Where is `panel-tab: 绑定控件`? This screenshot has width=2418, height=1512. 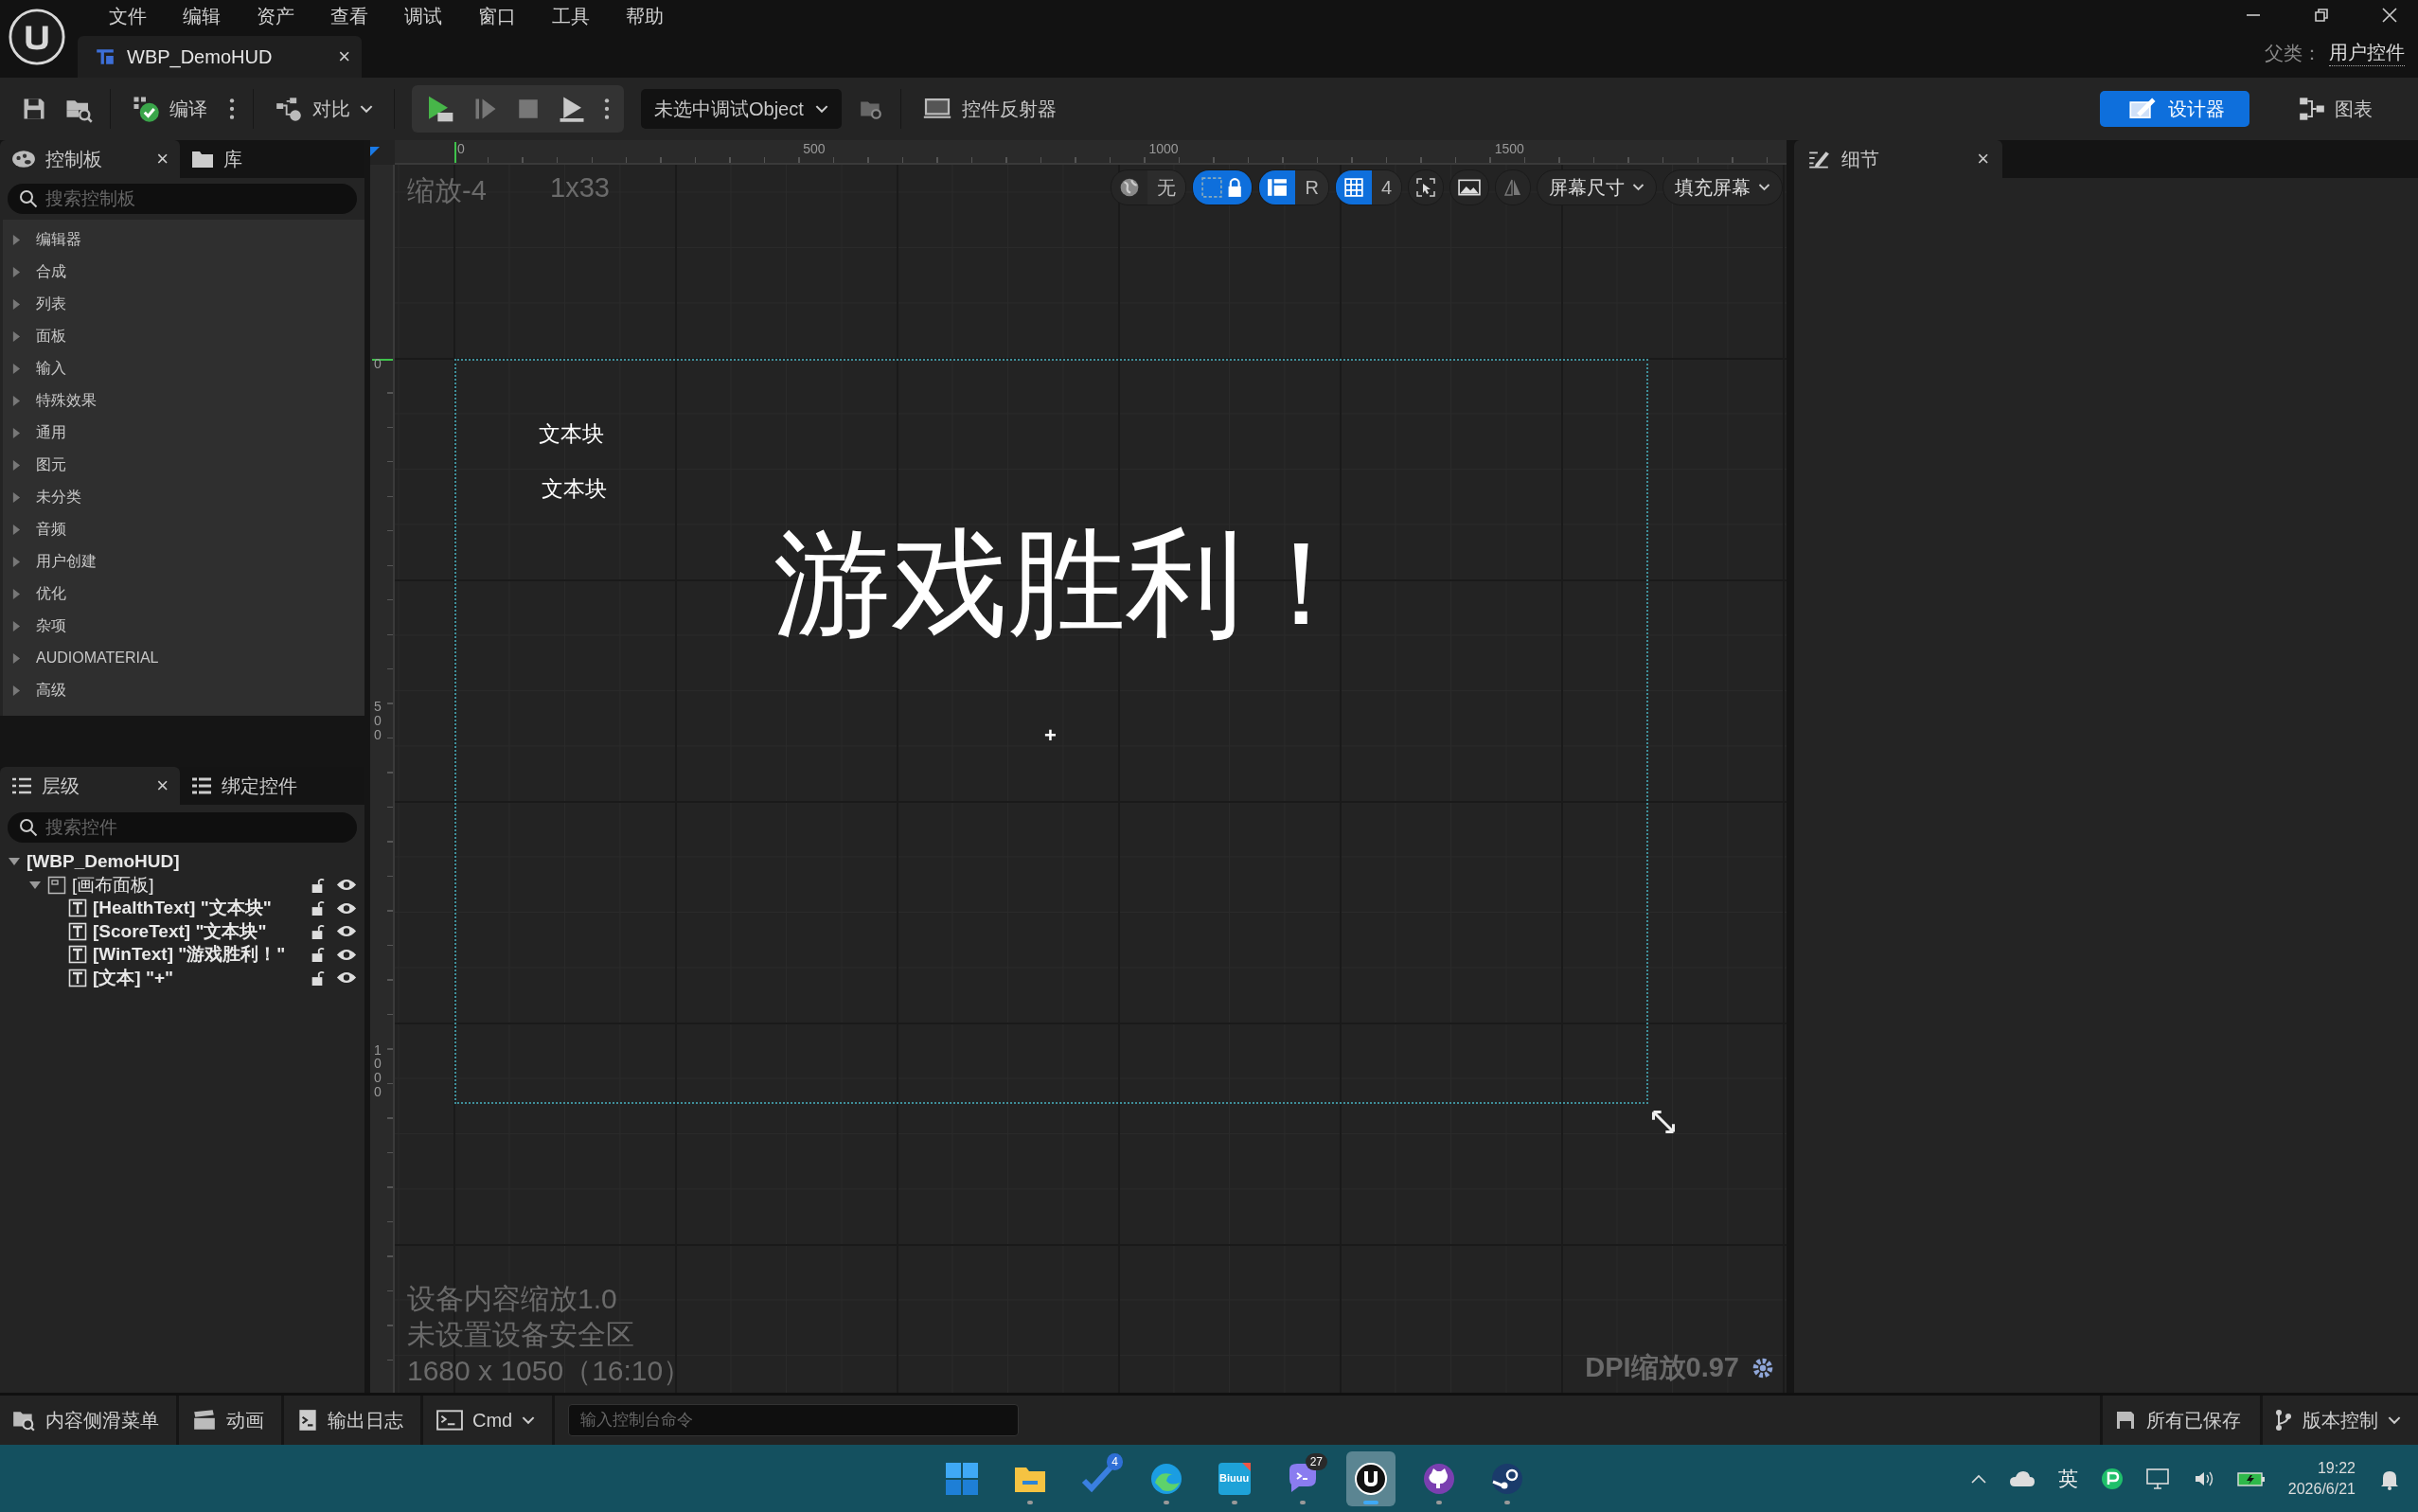 panel-tab: 绑定控件 is located at coordinates (270, 786).